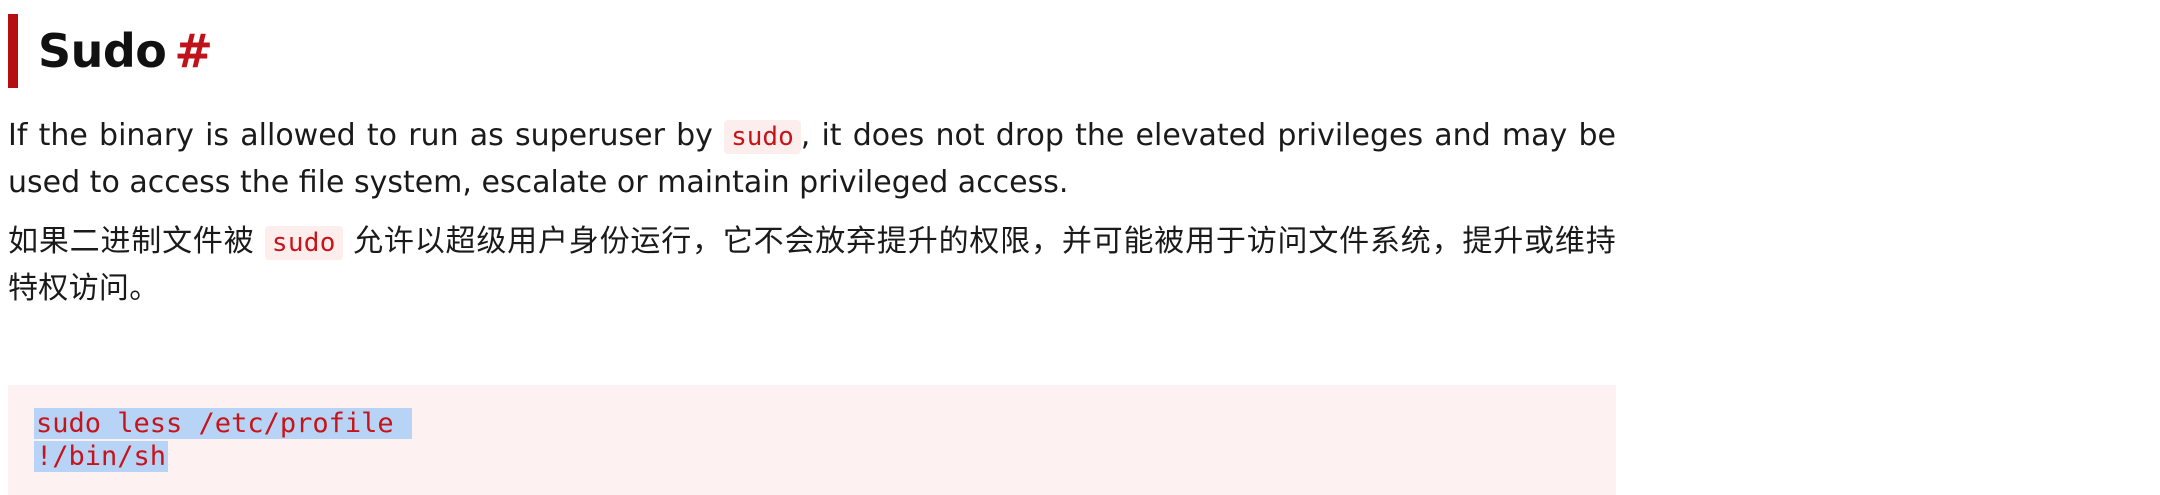 Image resolution: width=2160 pixels, height=495 pixels. I want to click on code-line-1: sudo less /etc/profile, so click(223, 424).